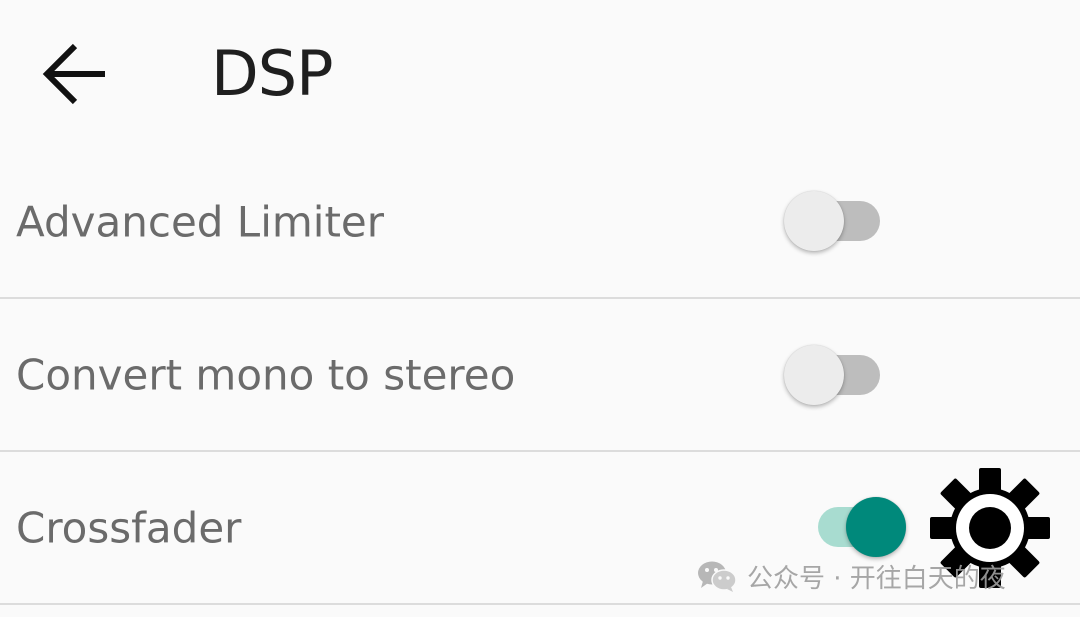 Image resolution: width=1080 pixels, height=617 pixels. I want to click on page-title: DSP, so click(272, 73).